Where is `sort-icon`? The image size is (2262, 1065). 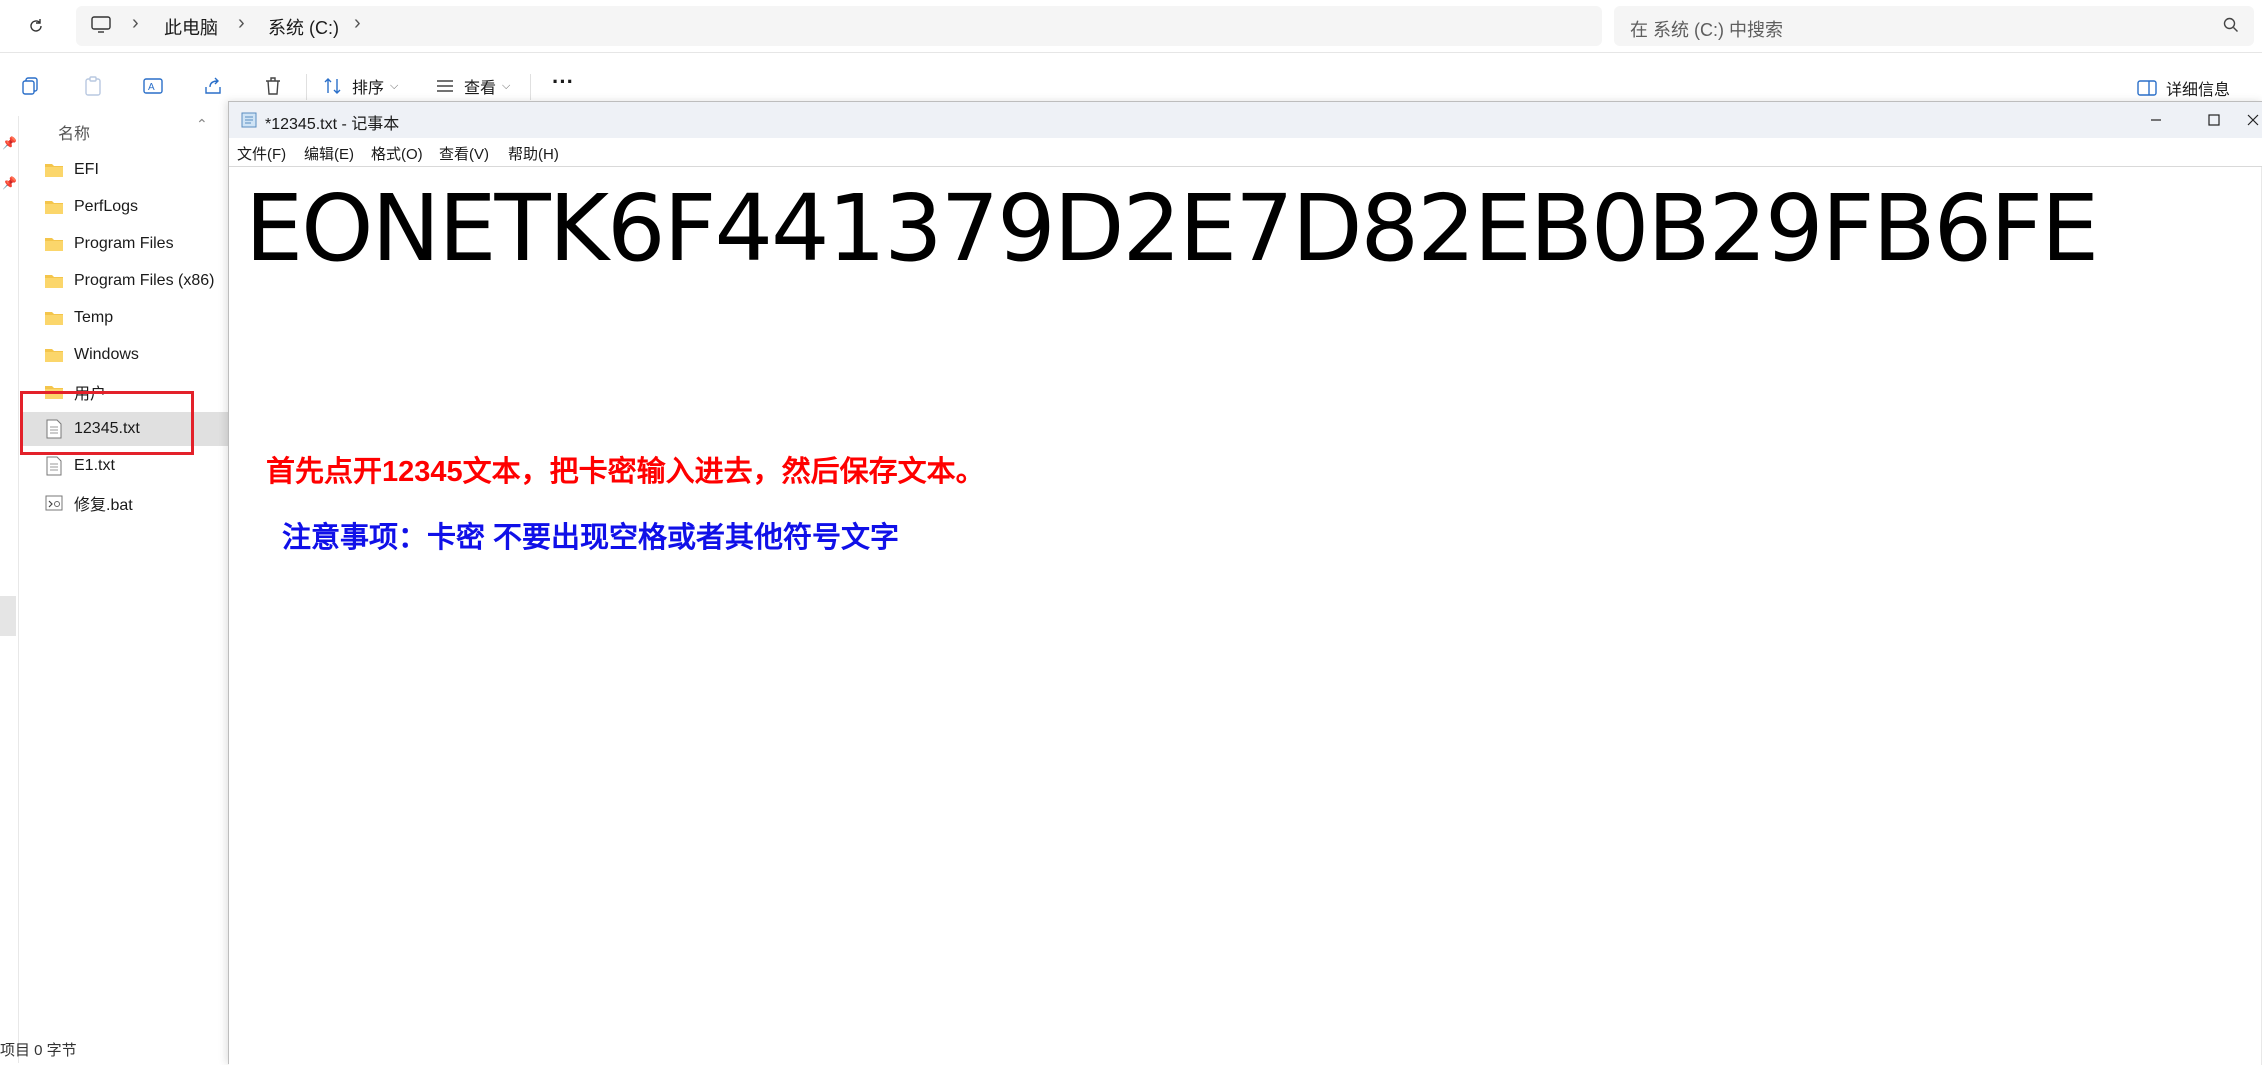
sort-icon is located at coordinates (332, 86).